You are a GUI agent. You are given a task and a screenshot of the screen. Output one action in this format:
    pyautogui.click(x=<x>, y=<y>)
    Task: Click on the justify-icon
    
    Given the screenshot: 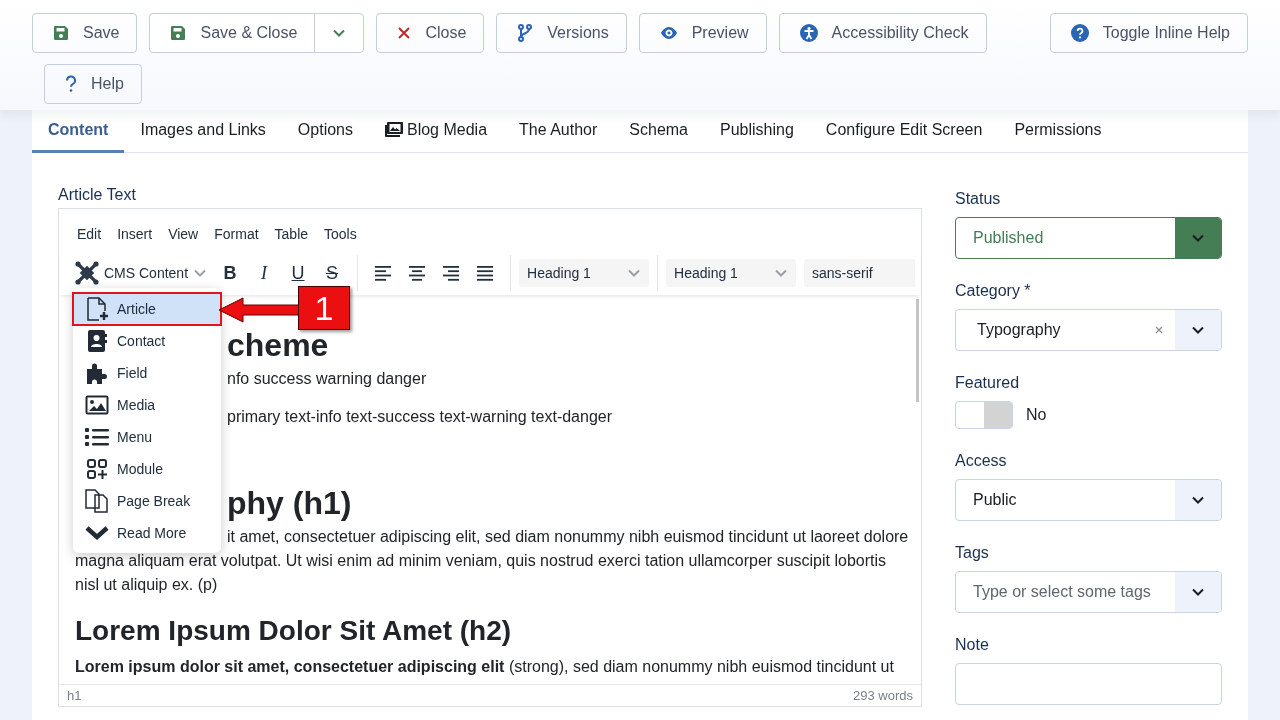 What is the action you would take?
    pyautogui.click(x=485, y=273)
    